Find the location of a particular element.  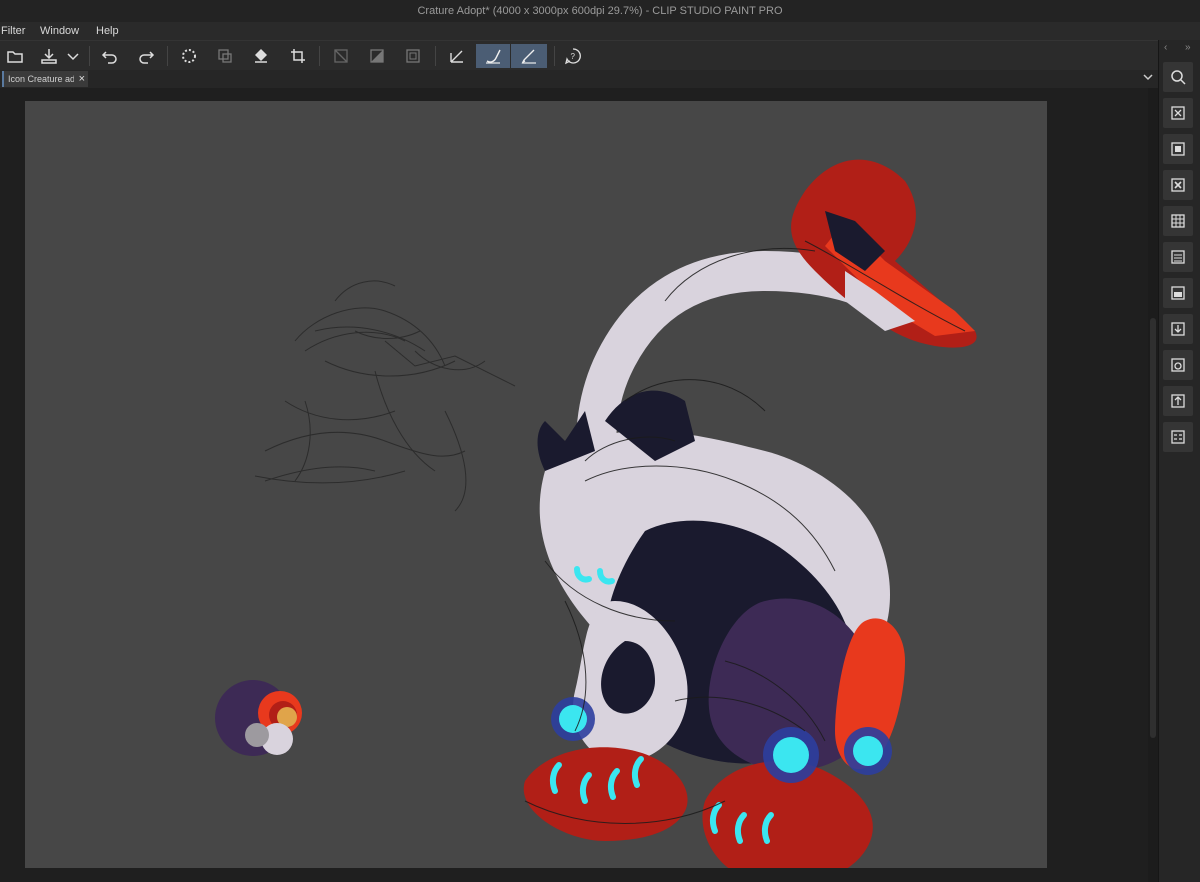

download-icon is located at coordinates (1178, 329).